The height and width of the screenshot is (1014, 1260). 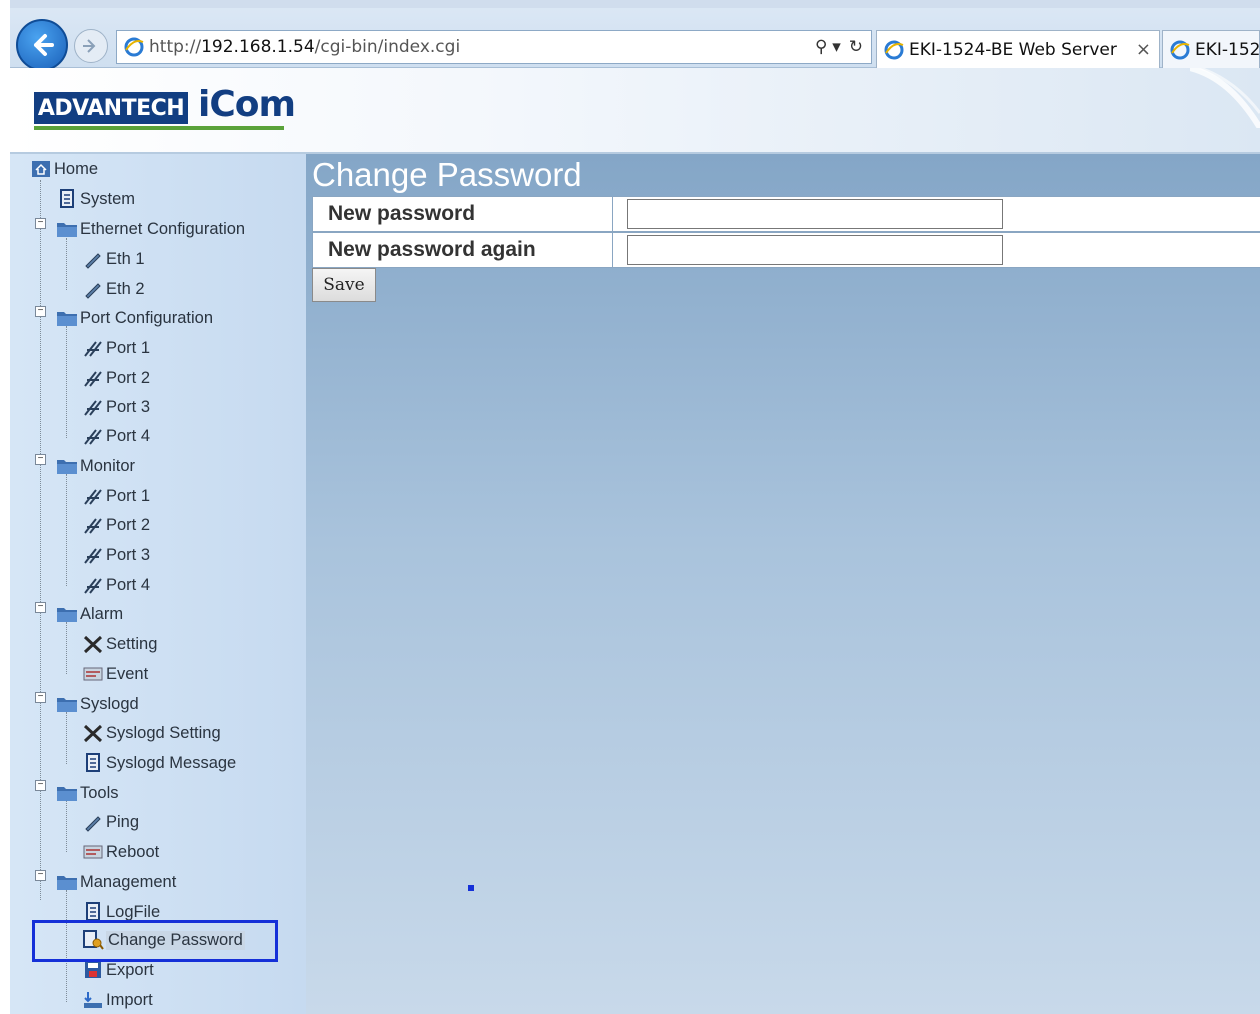 What do you see at coordinates (163, 732) in the screenshot?
I see `sidebar-item-label: Syslogd Setting` at bounding box center [163, 732].